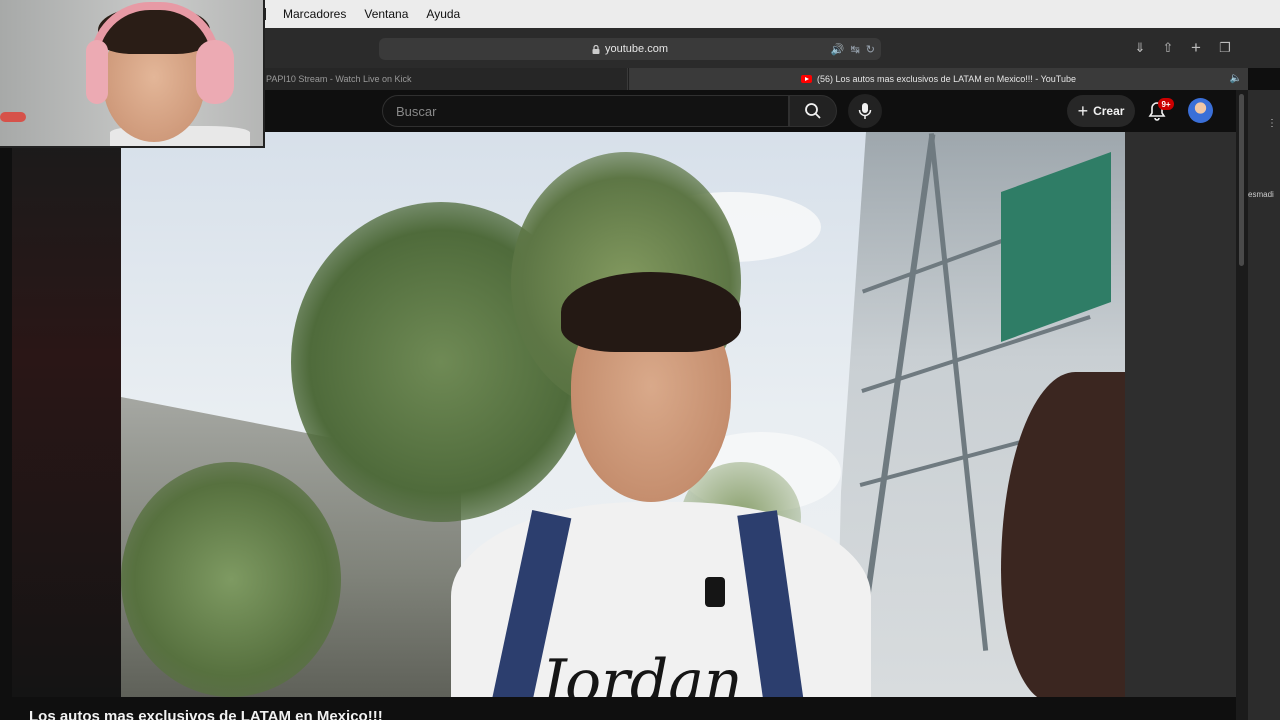 The height and width of the screenshot is (720, 1280). What do you see at coordinates (1236, 78) in the screenshot?
I see `tab-audio-icon: 🔈` at bounding box center [1236, 78].